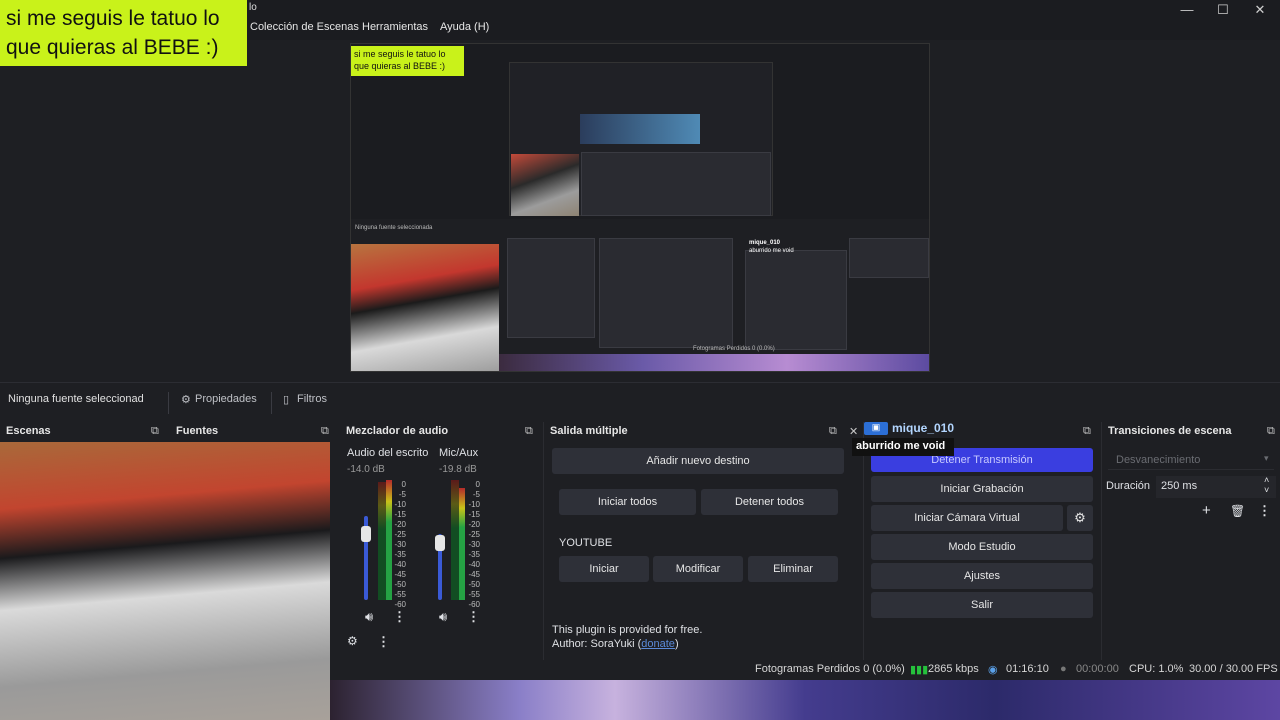 This screenshot has height=720, width=1280. Describe the element at coordinates (1216, 486) in the screenshot. I see `duration-stepper: 250 ms ˄ ˅` at that location.